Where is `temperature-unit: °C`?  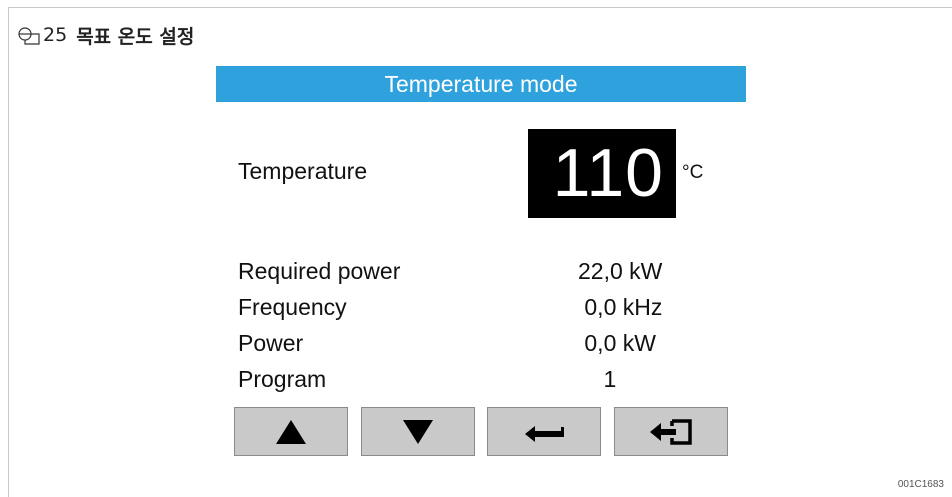 temperature-unit: °C is located at coordinates (693, 172).